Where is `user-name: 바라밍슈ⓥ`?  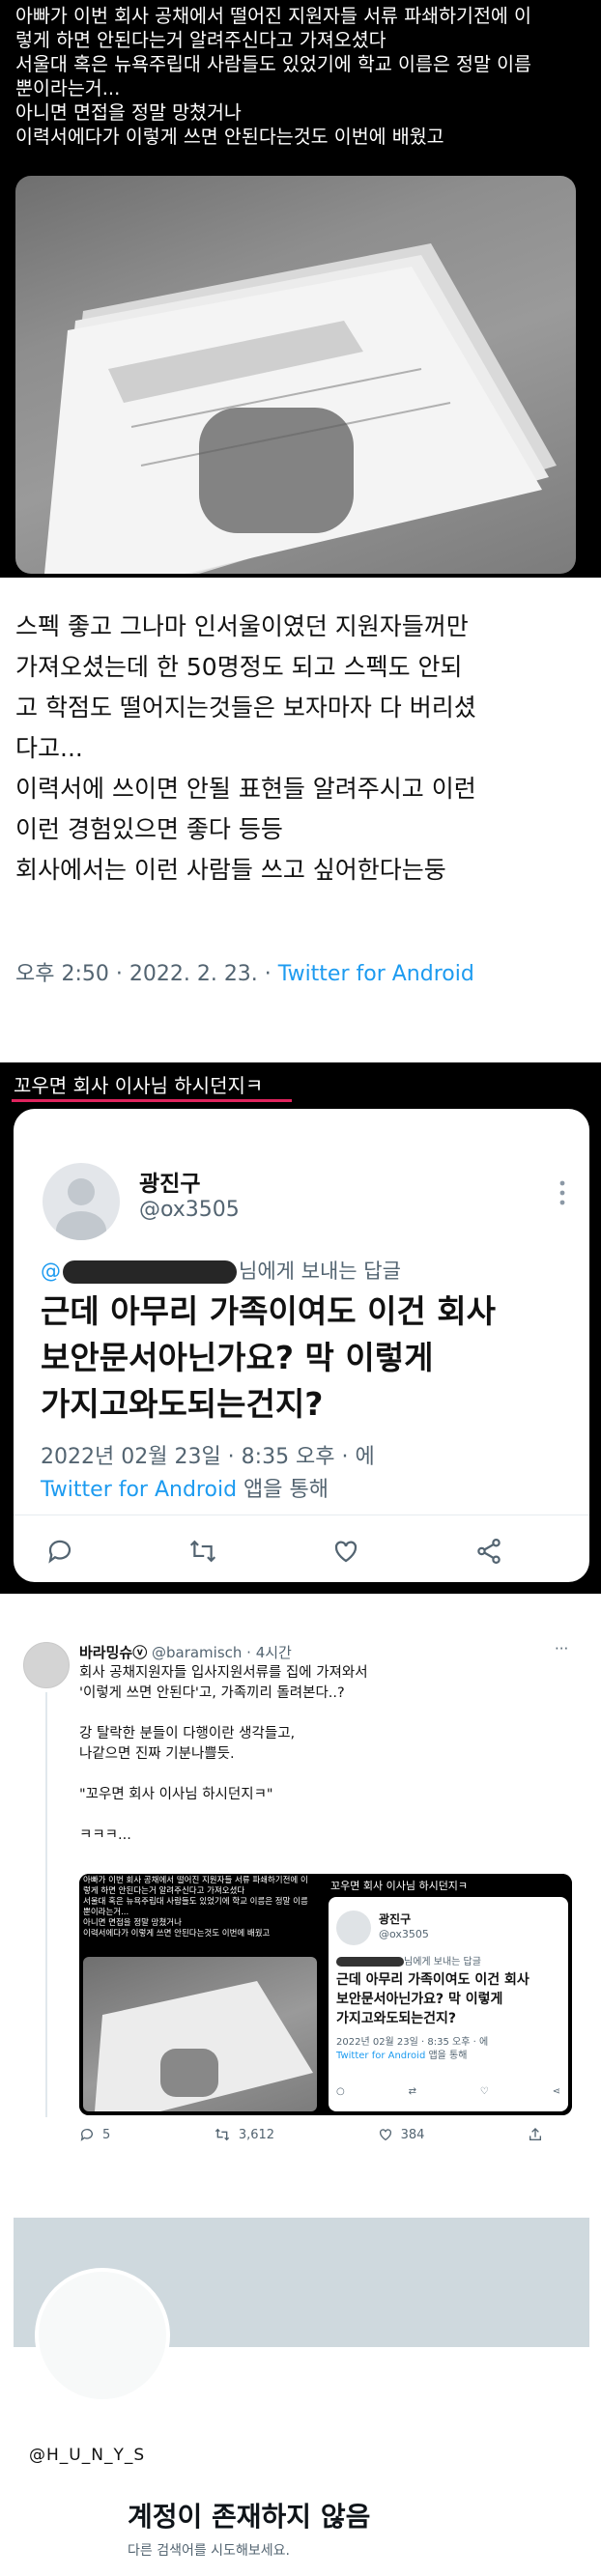
user-name: 바라밍슈ⓥ is located at coordinates (113, 1652).